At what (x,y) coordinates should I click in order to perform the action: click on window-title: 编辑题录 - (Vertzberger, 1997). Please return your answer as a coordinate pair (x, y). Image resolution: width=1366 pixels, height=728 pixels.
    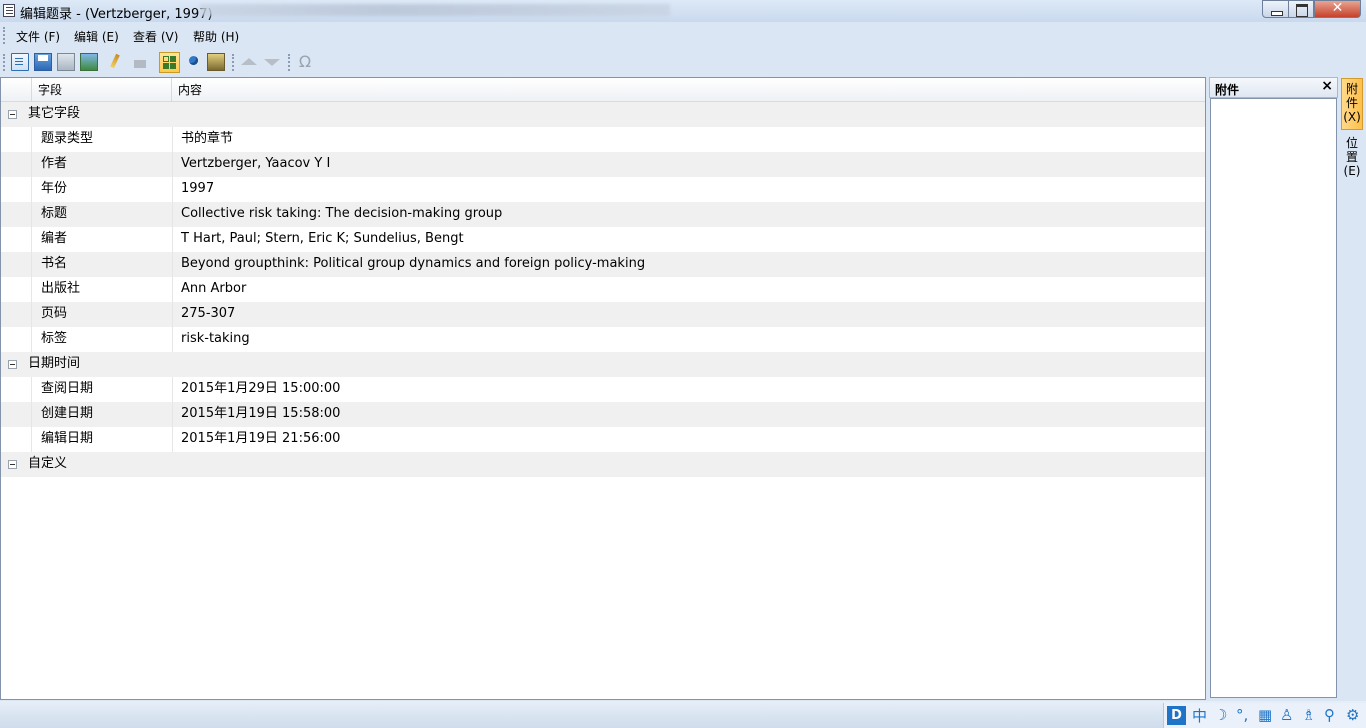
    Looking at the image, I should click on (116, 14).